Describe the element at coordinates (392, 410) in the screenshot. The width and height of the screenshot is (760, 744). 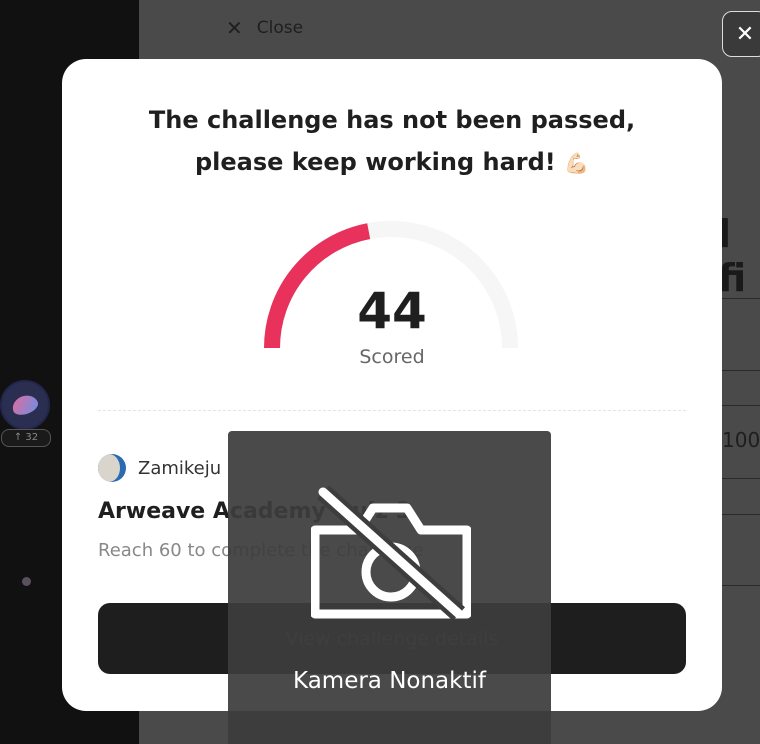
I see `divider` at that location.